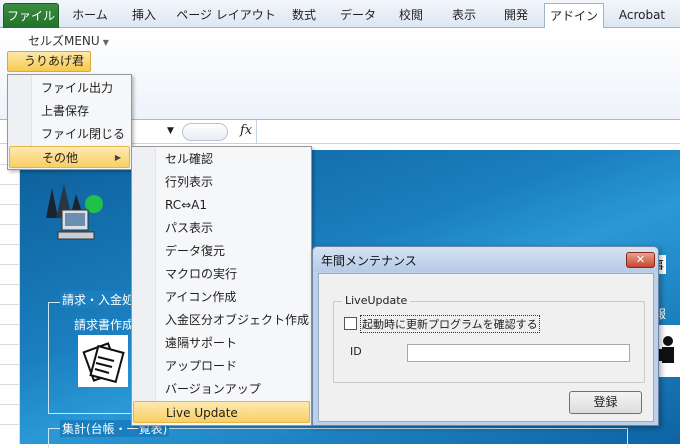 The width and height of the screenshot is (680, 448). I want to click on check-updates-checkbox, so click(350, 323).